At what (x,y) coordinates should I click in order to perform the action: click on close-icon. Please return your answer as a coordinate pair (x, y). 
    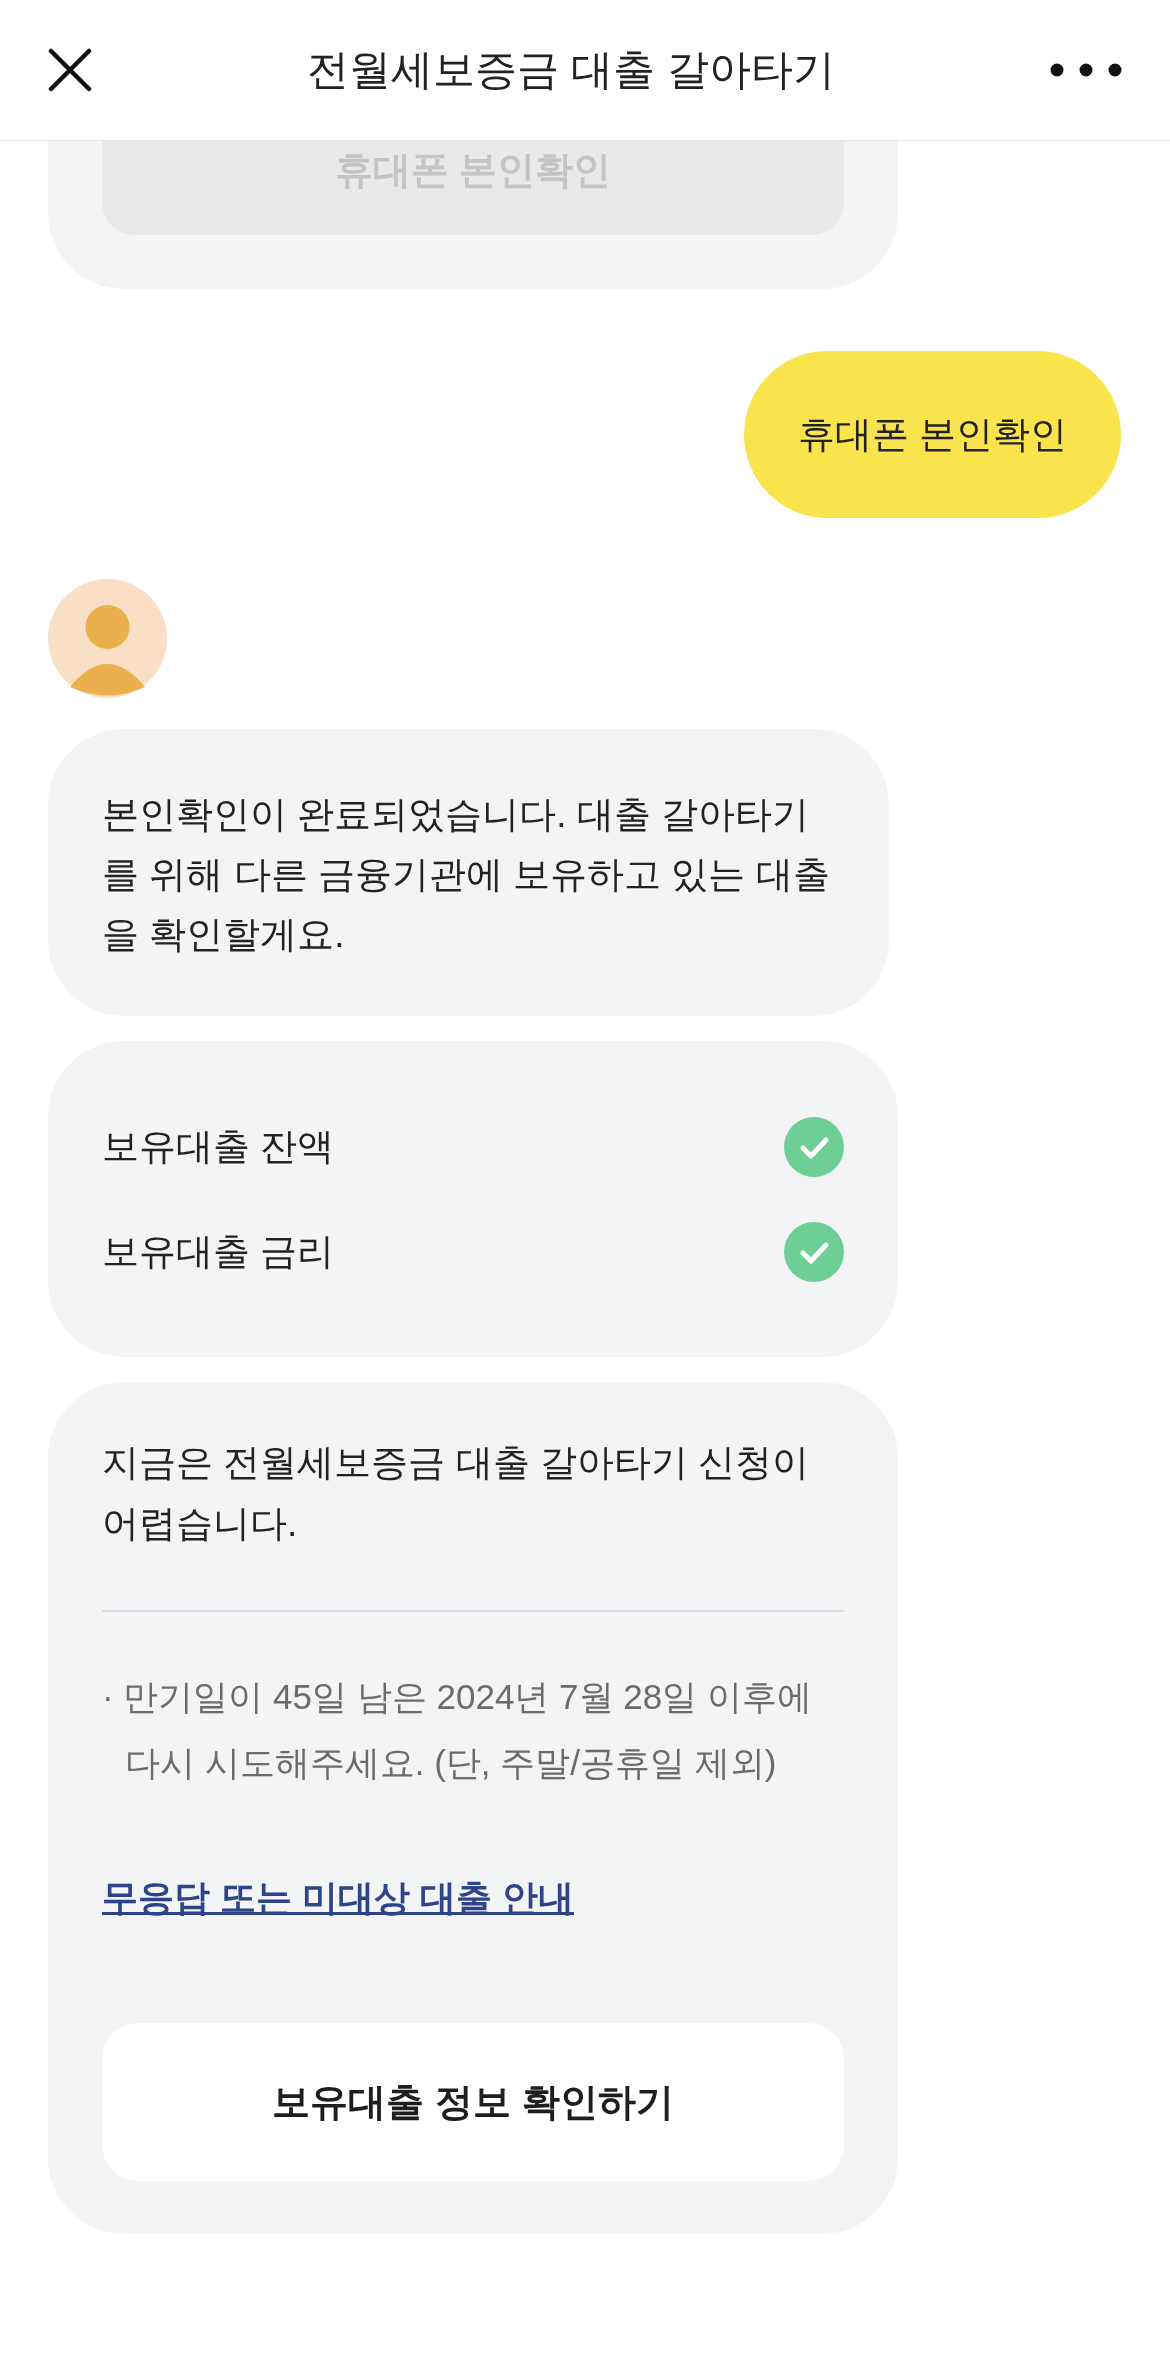
    Looking at the image, I should click on (70, 70).